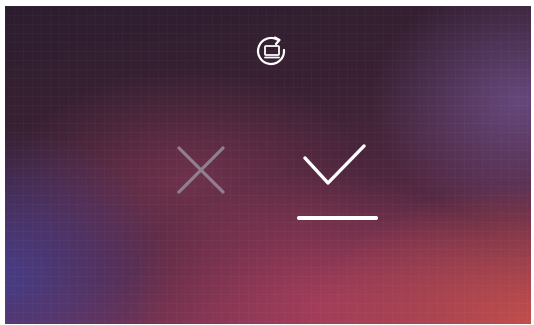  What do you see at coordinates (337, 218) in the screenshot?
I see `selected-indicator` at bounding box center [337, 218].